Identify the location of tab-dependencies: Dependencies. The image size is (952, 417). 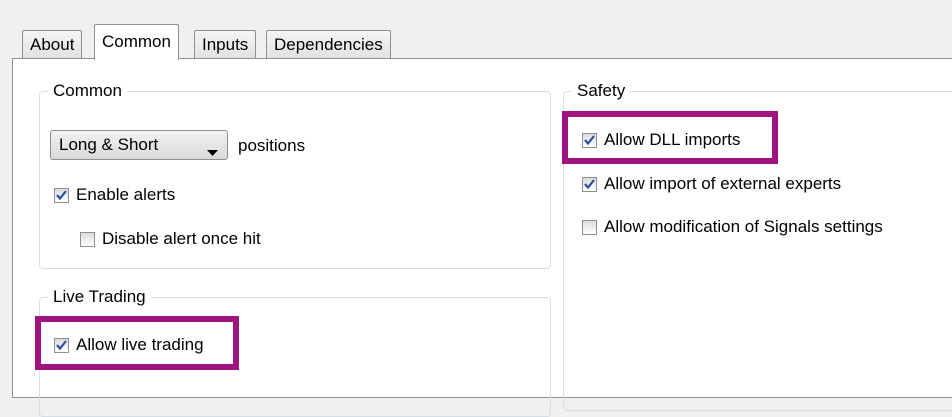
(328, 44).